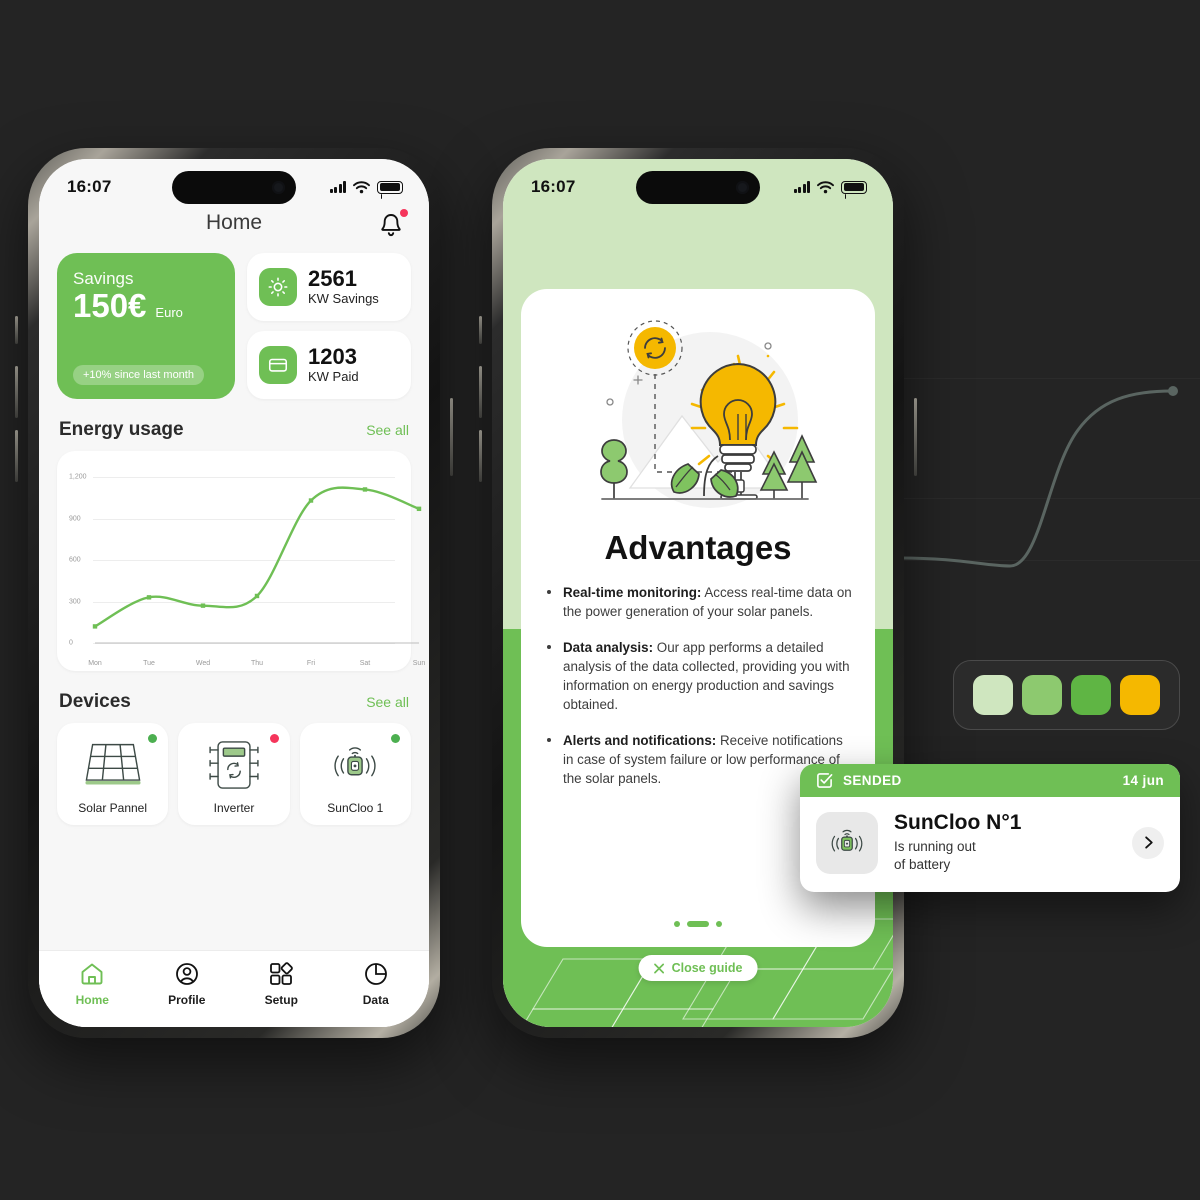  I want to click on tab-setup: Setup, so click(281, 984).